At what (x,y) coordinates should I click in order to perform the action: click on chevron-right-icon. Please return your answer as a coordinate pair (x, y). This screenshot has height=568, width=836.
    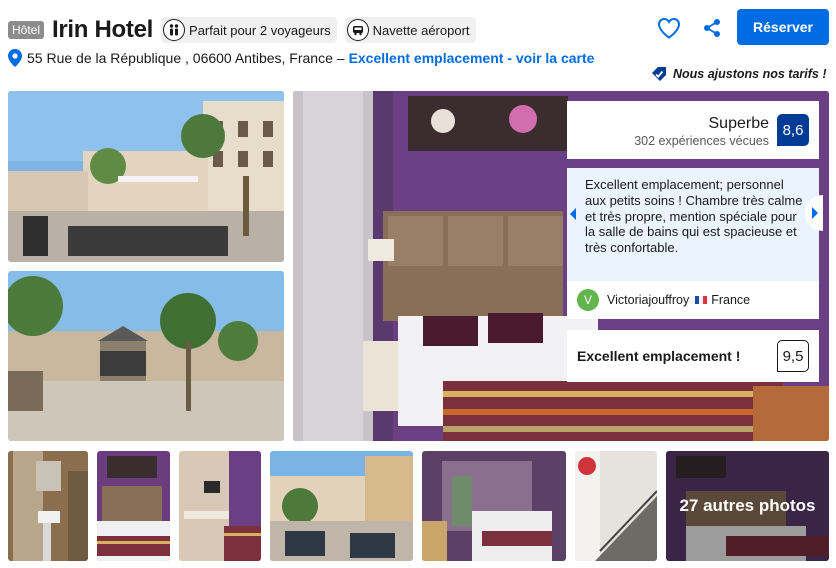
    Looking at the image, I should click on (815, 213).